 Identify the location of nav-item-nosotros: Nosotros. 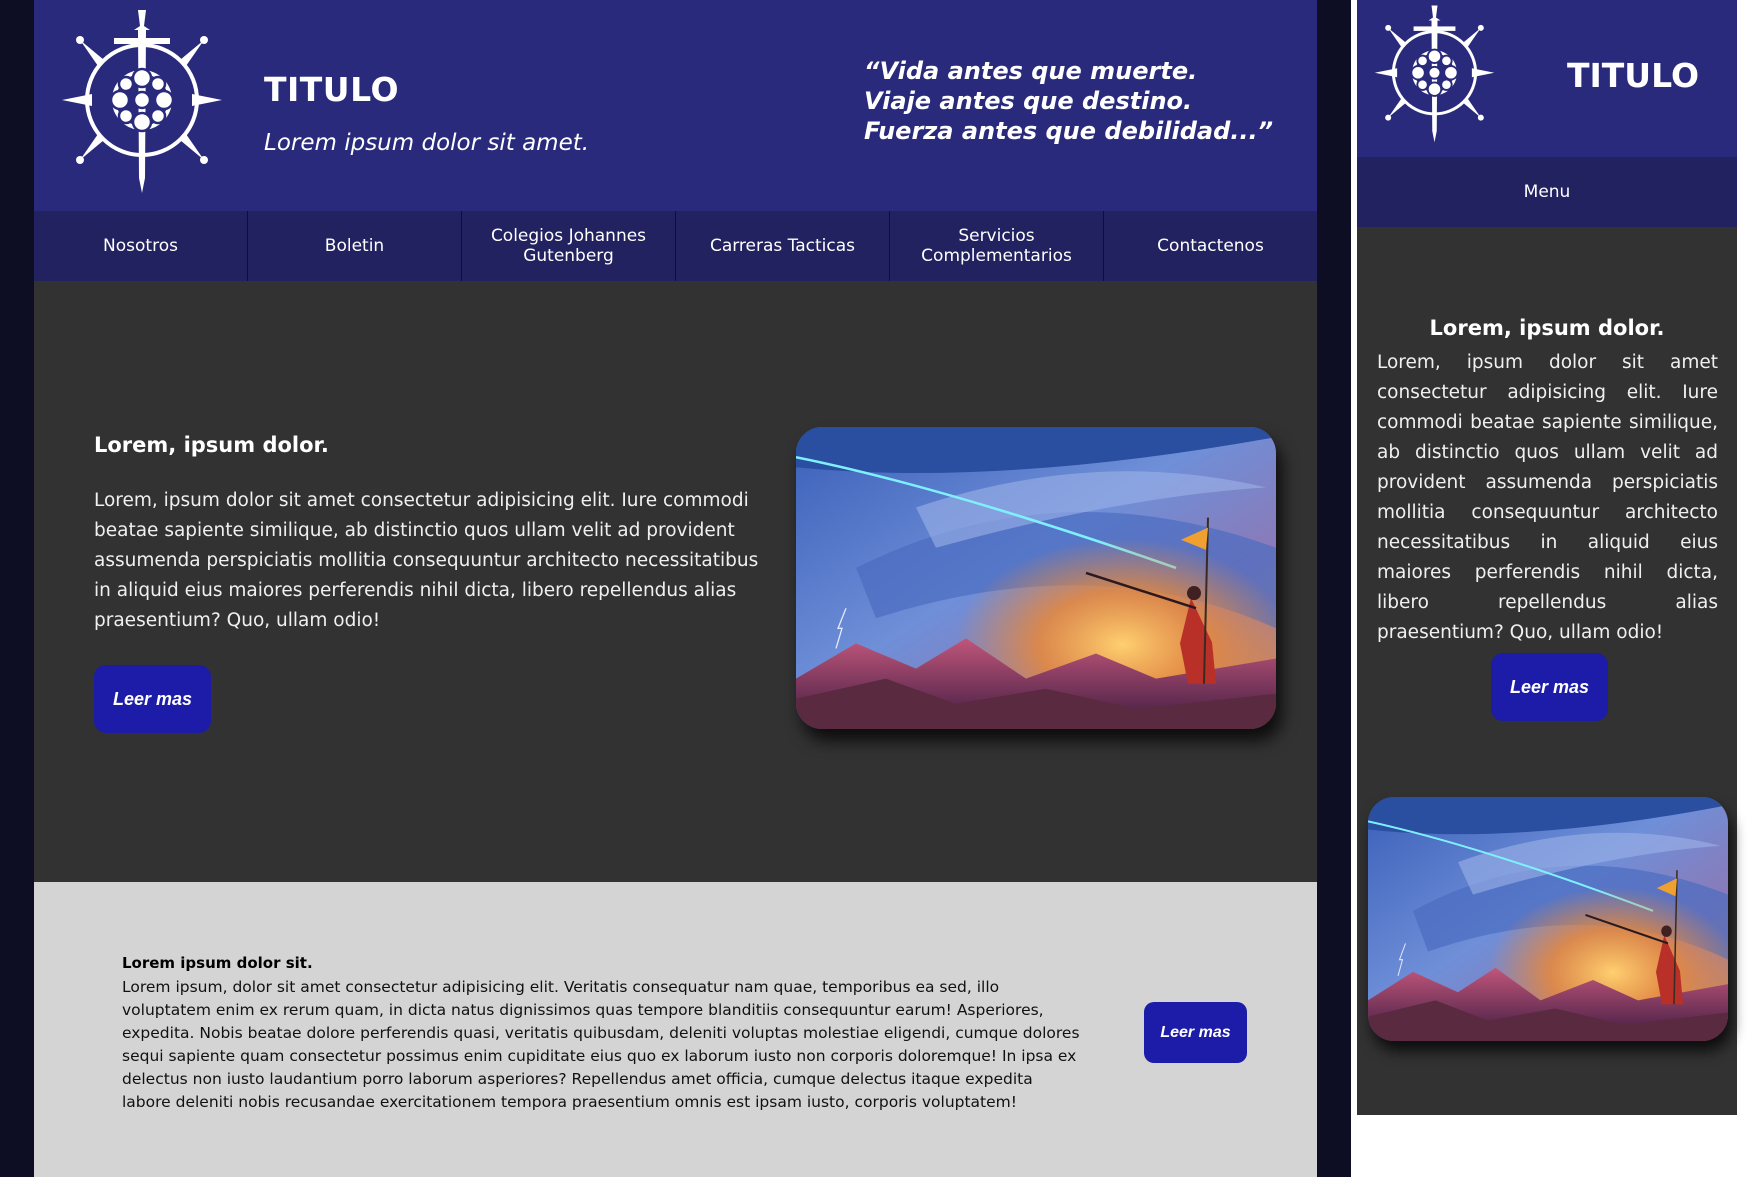
(141, 246).